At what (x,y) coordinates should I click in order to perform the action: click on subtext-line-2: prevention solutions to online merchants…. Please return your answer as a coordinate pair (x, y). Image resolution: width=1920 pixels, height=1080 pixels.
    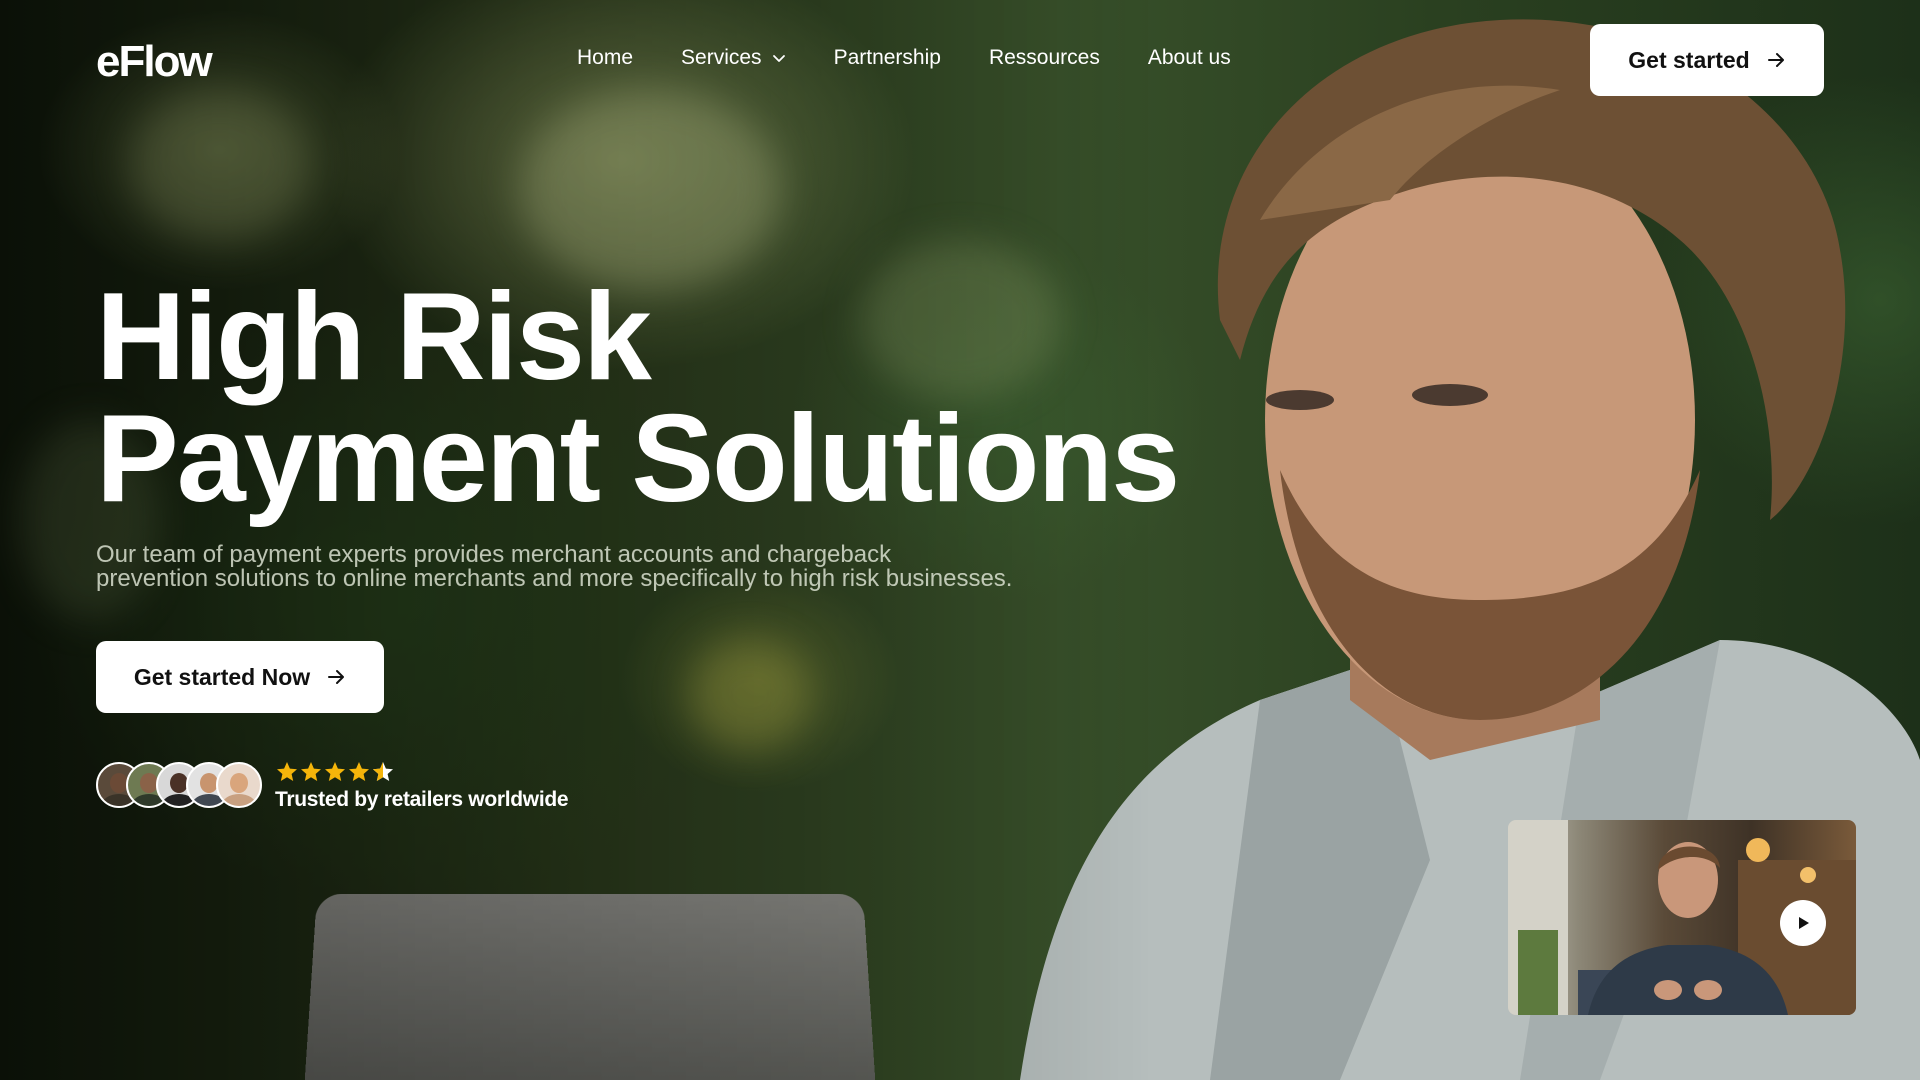
    Looking at the image, I should click on (554, 578).